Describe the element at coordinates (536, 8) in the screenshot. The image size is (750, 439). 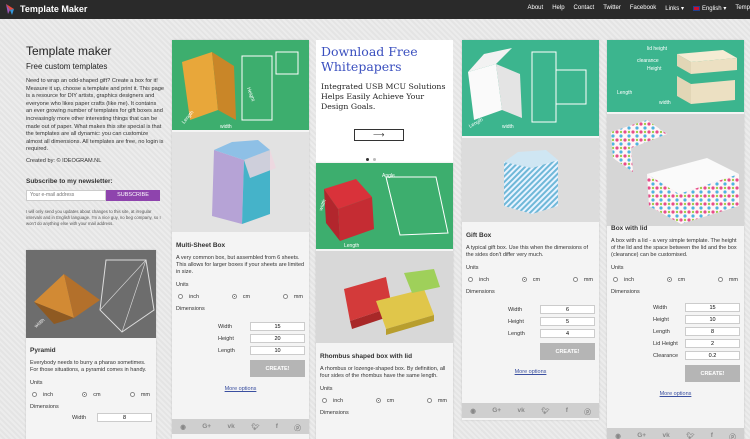
I see `nav-about: About` at that location.